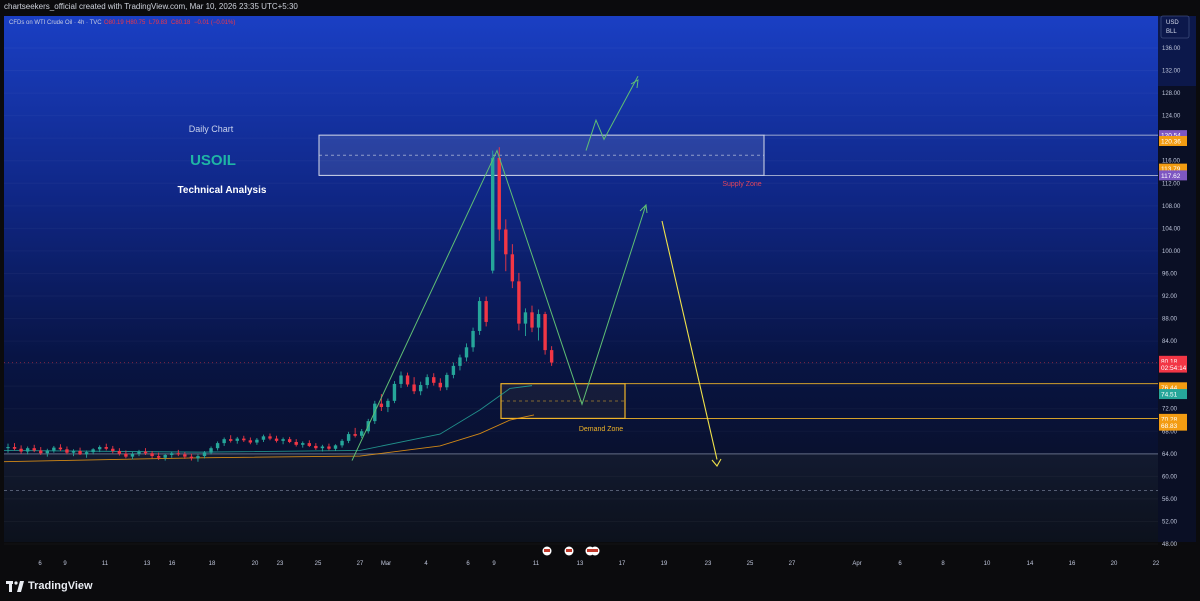 This screenshot has height=601, width=1200. What do you see at coordinates (1171, 252) in the screenshot?
I see `y-tick-label: 100.00` at bounding box center [1171, 252].